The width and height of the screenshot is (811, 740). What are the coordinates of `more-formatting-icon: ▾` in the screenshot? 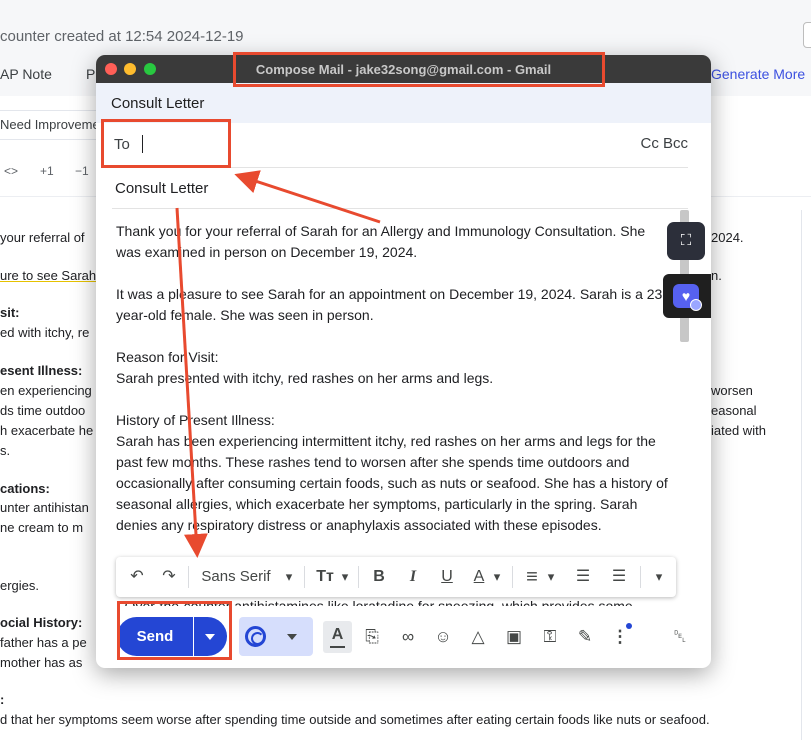 It's located at (659, 577).